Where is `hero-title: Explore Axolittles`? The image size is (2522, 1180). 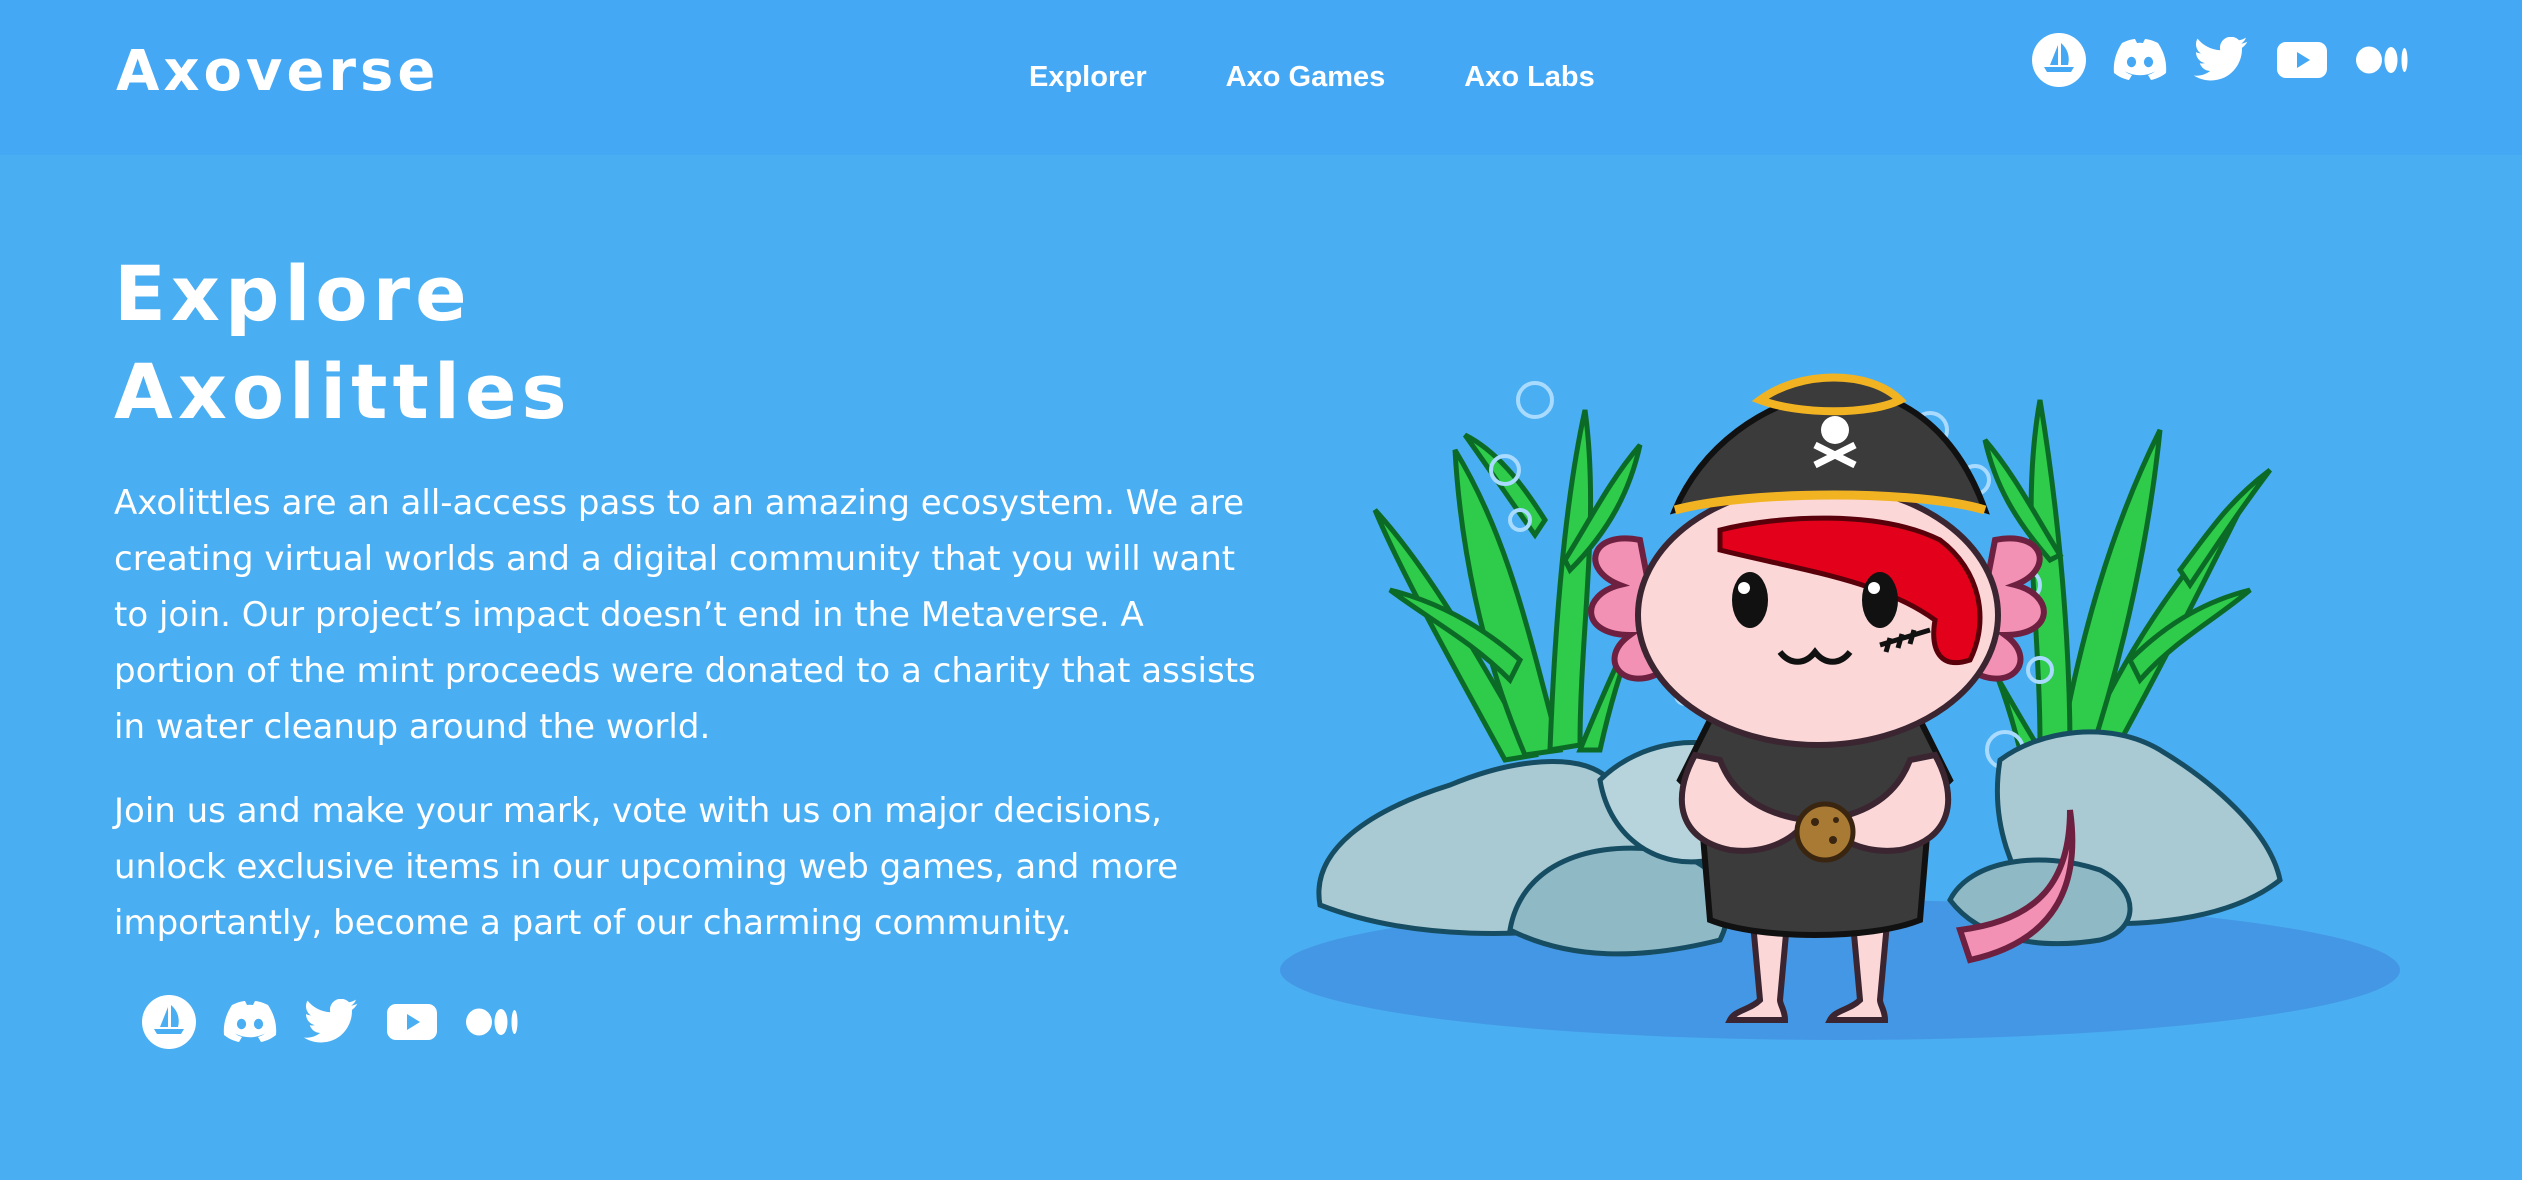
hero-title: Explore Axolittles is located at coordinates (343, 343).